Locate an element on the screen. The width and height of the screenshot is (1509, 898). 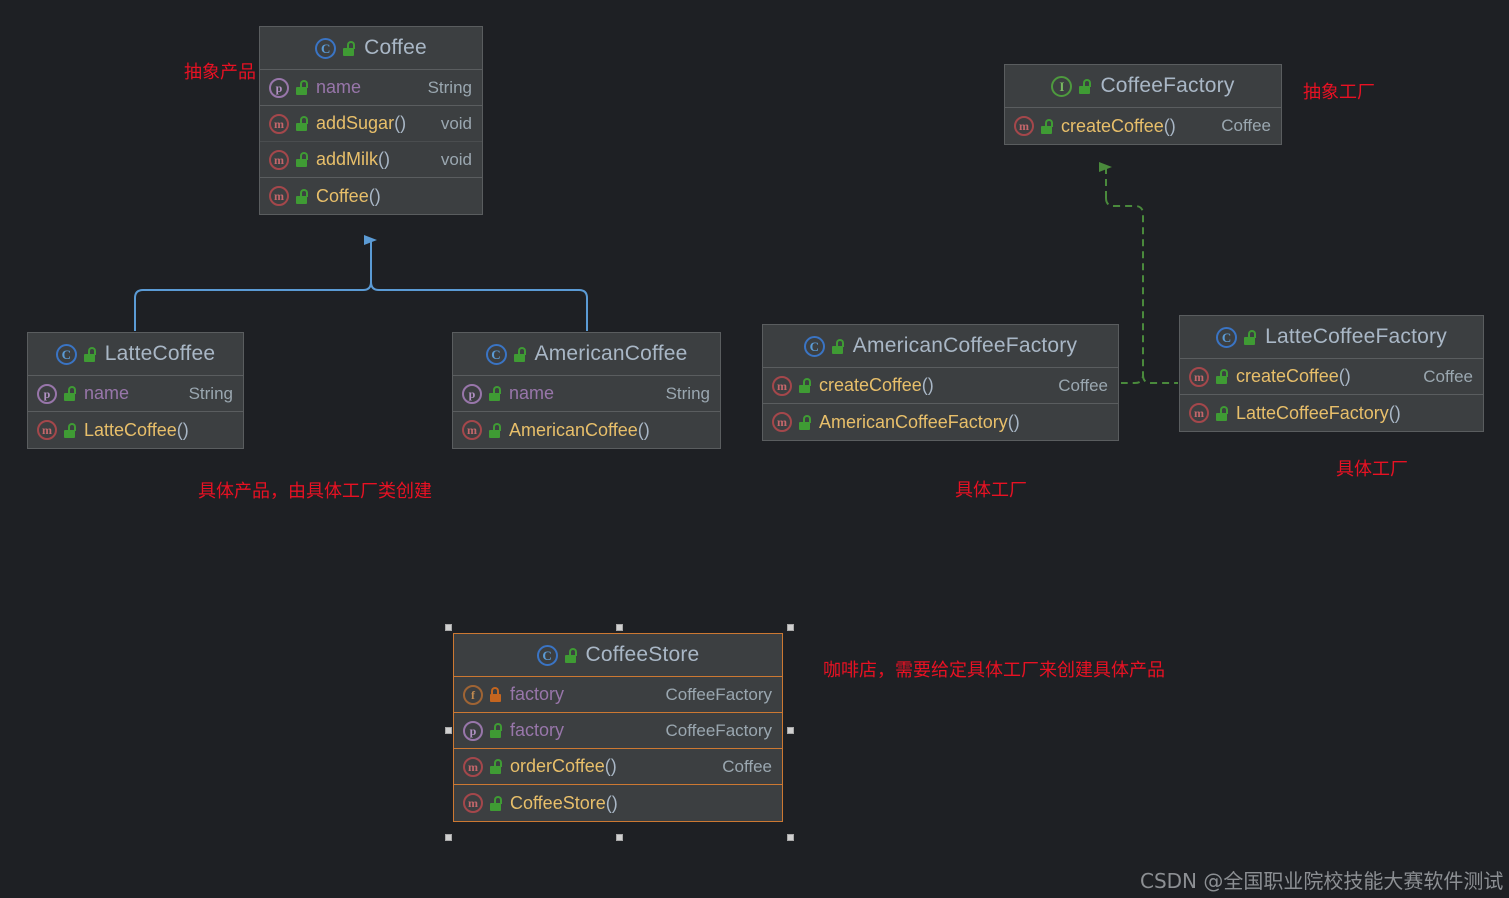
uml-class-header: I CoffeeFactory is located at coordinates (1143, 86).